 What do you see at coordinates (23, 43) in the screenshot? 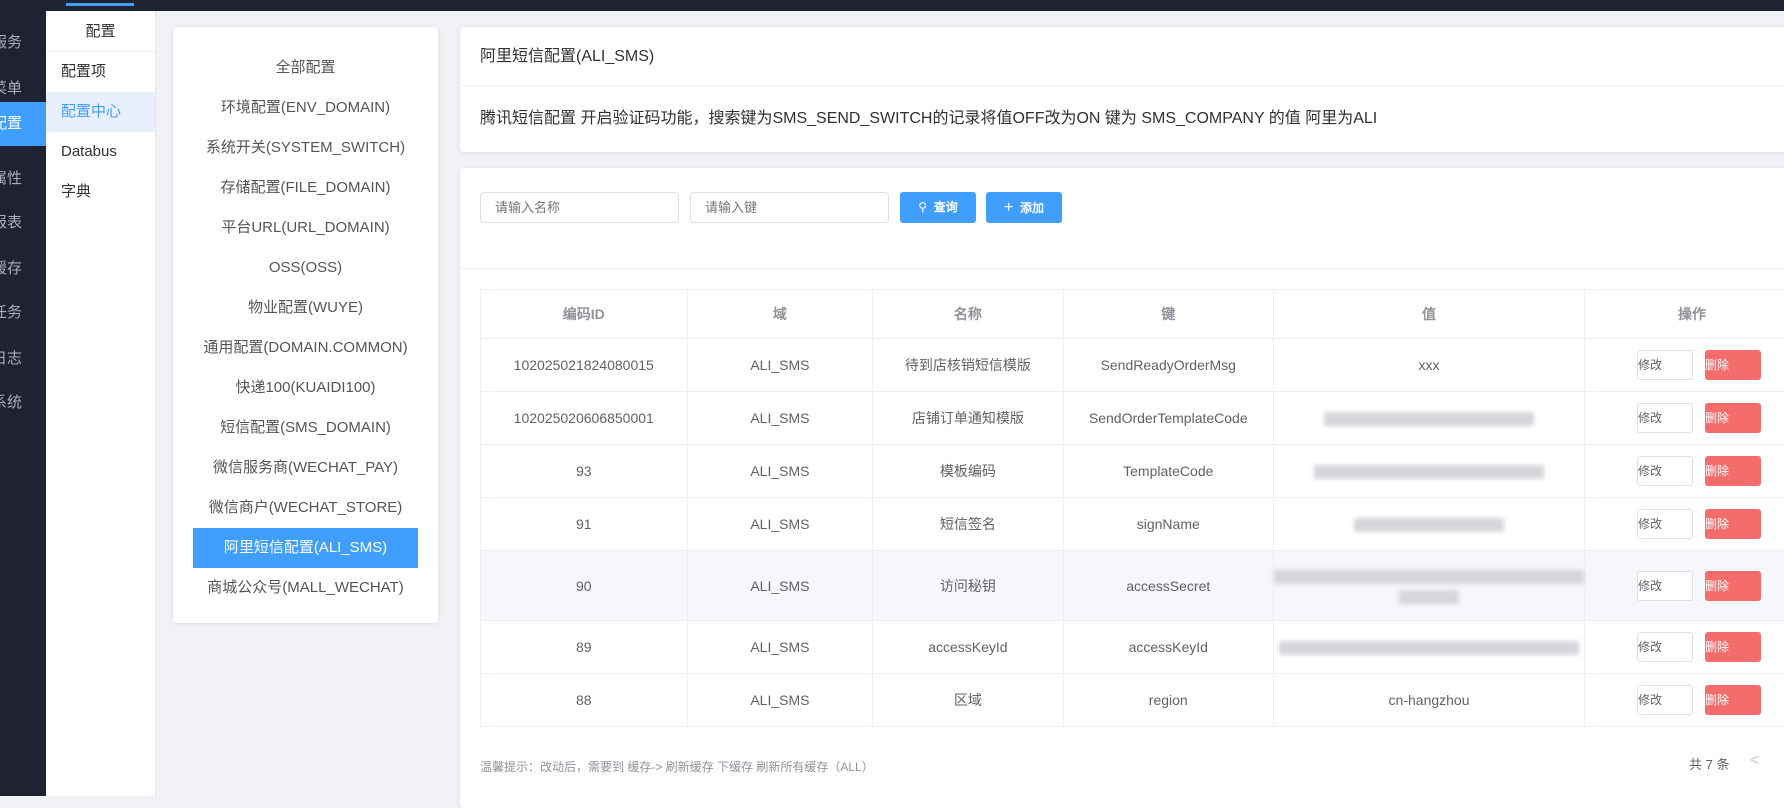
I see `main-nav-item: 服务` at bounding box center [23, 43].